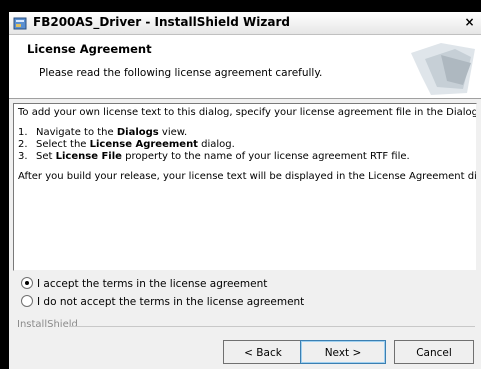 Image resolution: width=481 pixels, height=369 pixels. What do you see at coordinates (272, 326) in the screenshot?
I see `divider` at bounding box center [272, 326].